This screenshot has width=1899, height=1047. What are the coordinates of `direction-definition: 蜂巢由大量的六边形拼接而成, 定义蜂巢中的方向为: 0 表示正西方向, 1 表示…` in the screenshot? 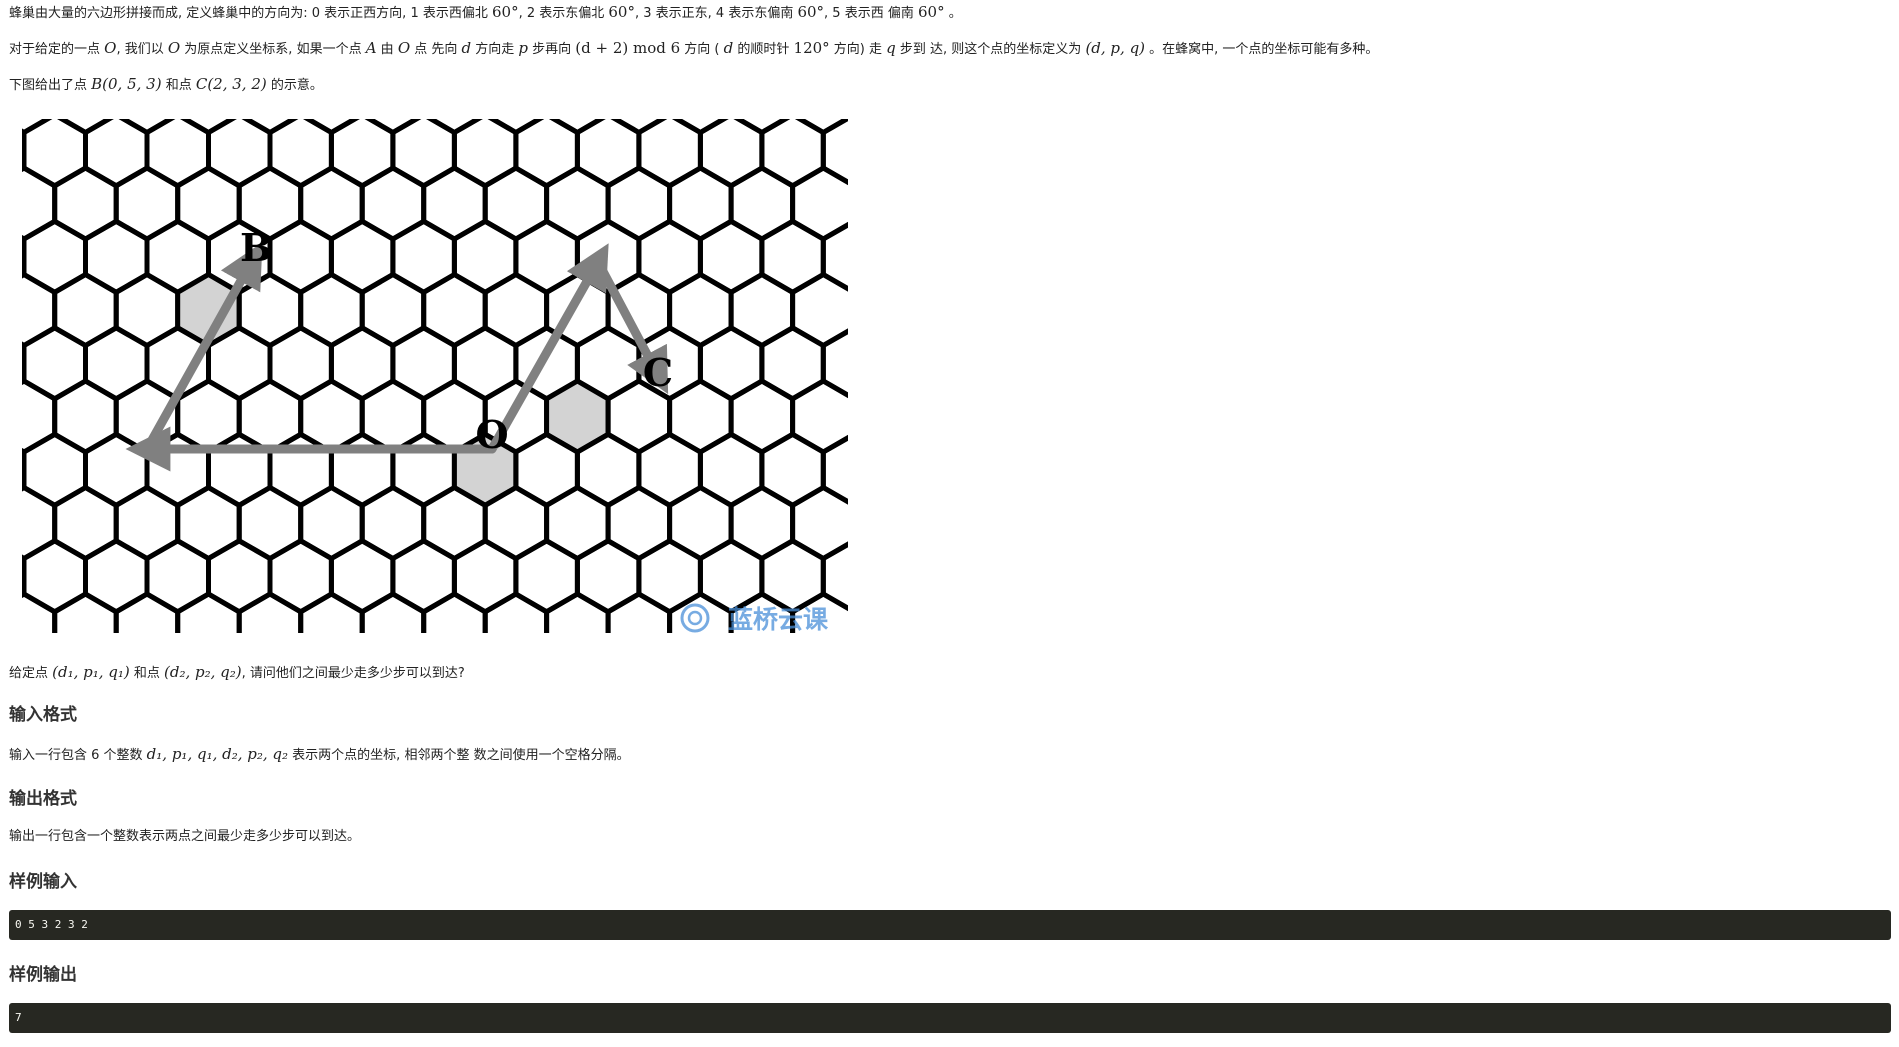 It's located at (485, 13).